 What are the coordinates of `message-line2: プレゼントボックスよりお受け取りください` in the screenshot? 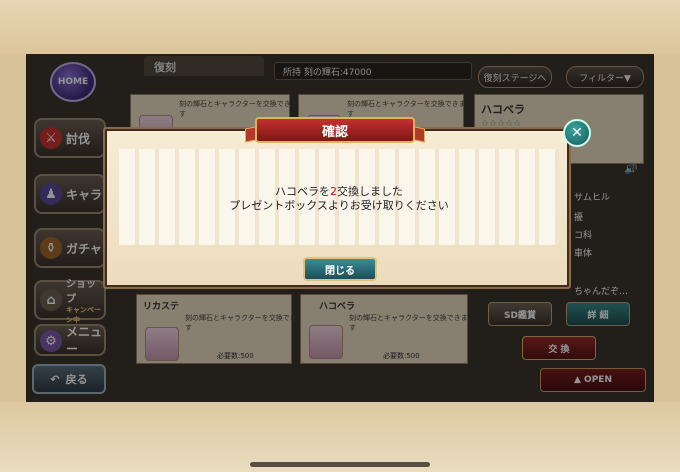 It's located at (339, 205).